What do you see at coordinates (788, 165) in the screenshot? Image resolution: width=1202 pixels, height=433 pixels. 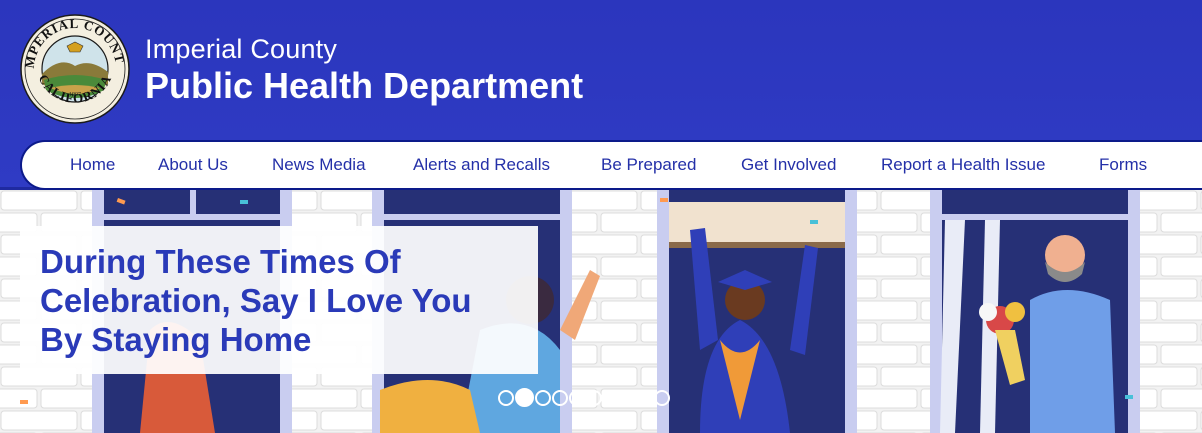 I see `nav-item-get-involved: Get Involved` at bounding box center [788, 165].